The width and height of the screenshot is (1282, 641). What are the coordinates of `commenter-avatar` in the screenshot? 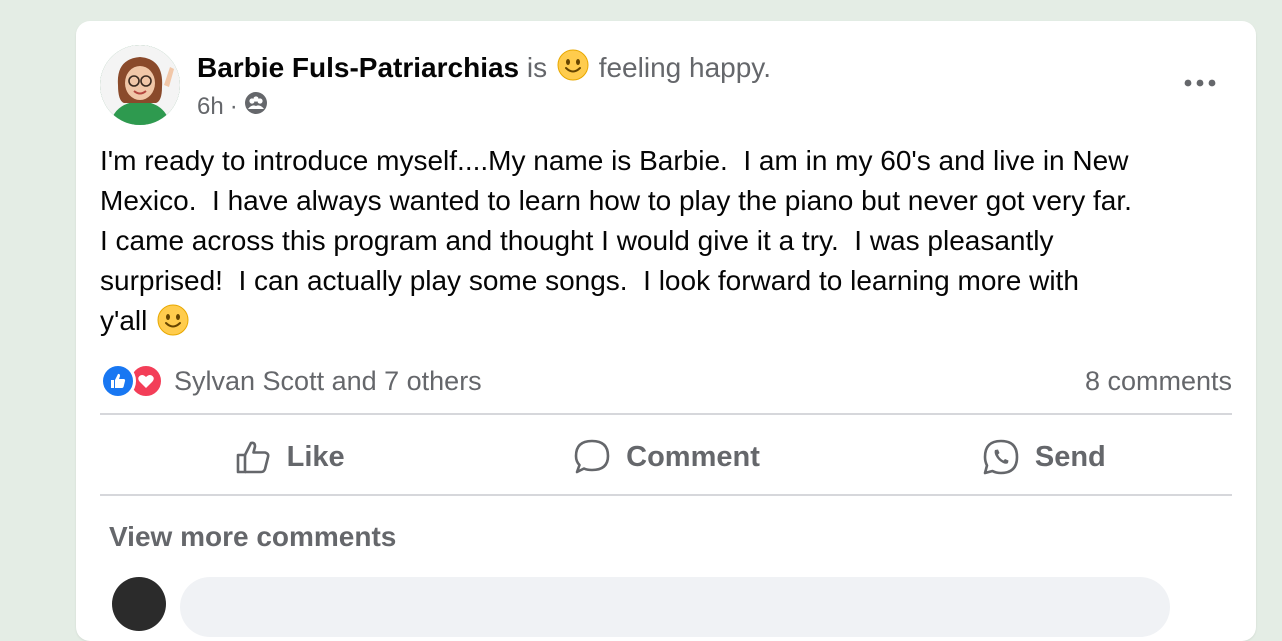 It's located at (139, 604).